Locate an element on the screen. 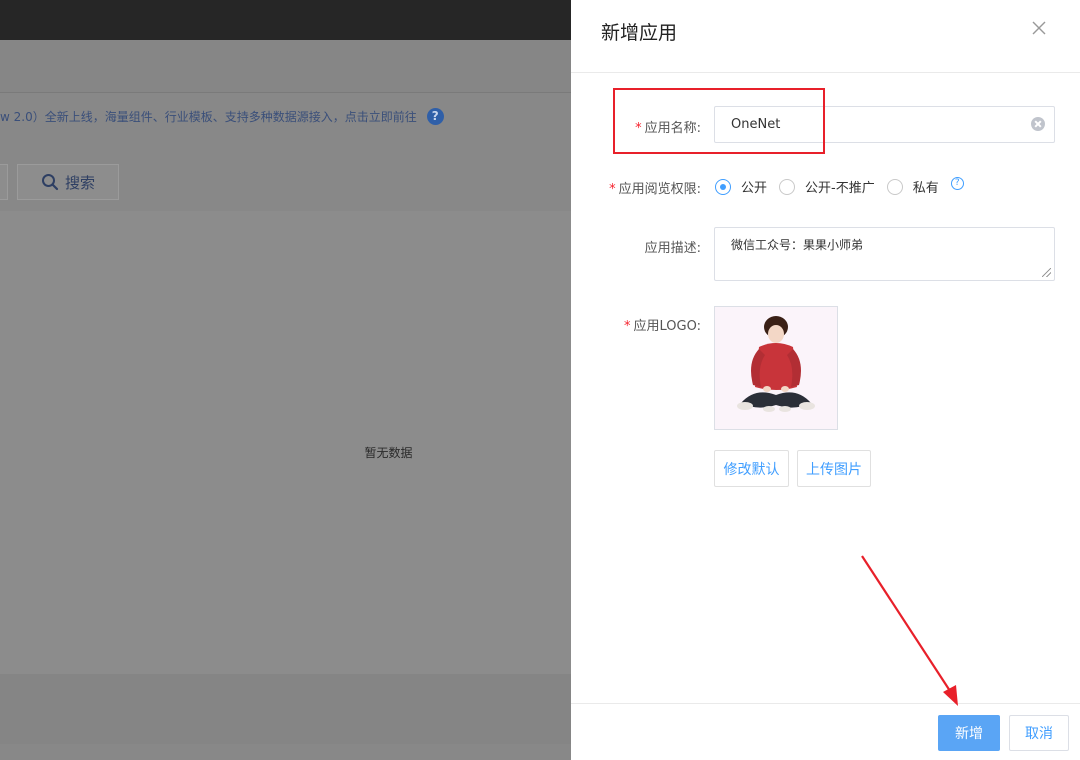  modify-default-button: 修改默认 is located at coordinates (751, 468).